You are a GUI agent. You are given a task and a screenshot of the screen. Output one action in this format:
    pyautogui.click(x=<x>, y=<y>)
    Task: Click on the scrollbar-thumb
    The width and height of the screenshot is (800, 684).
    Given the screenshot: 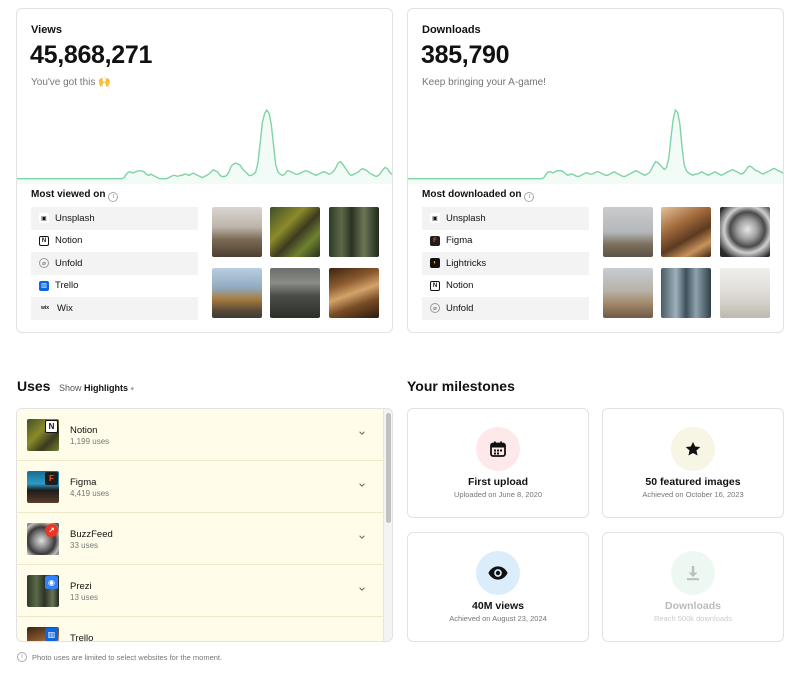 What is the action you would take?
    pyautogui.click(x=388, y=468)
    